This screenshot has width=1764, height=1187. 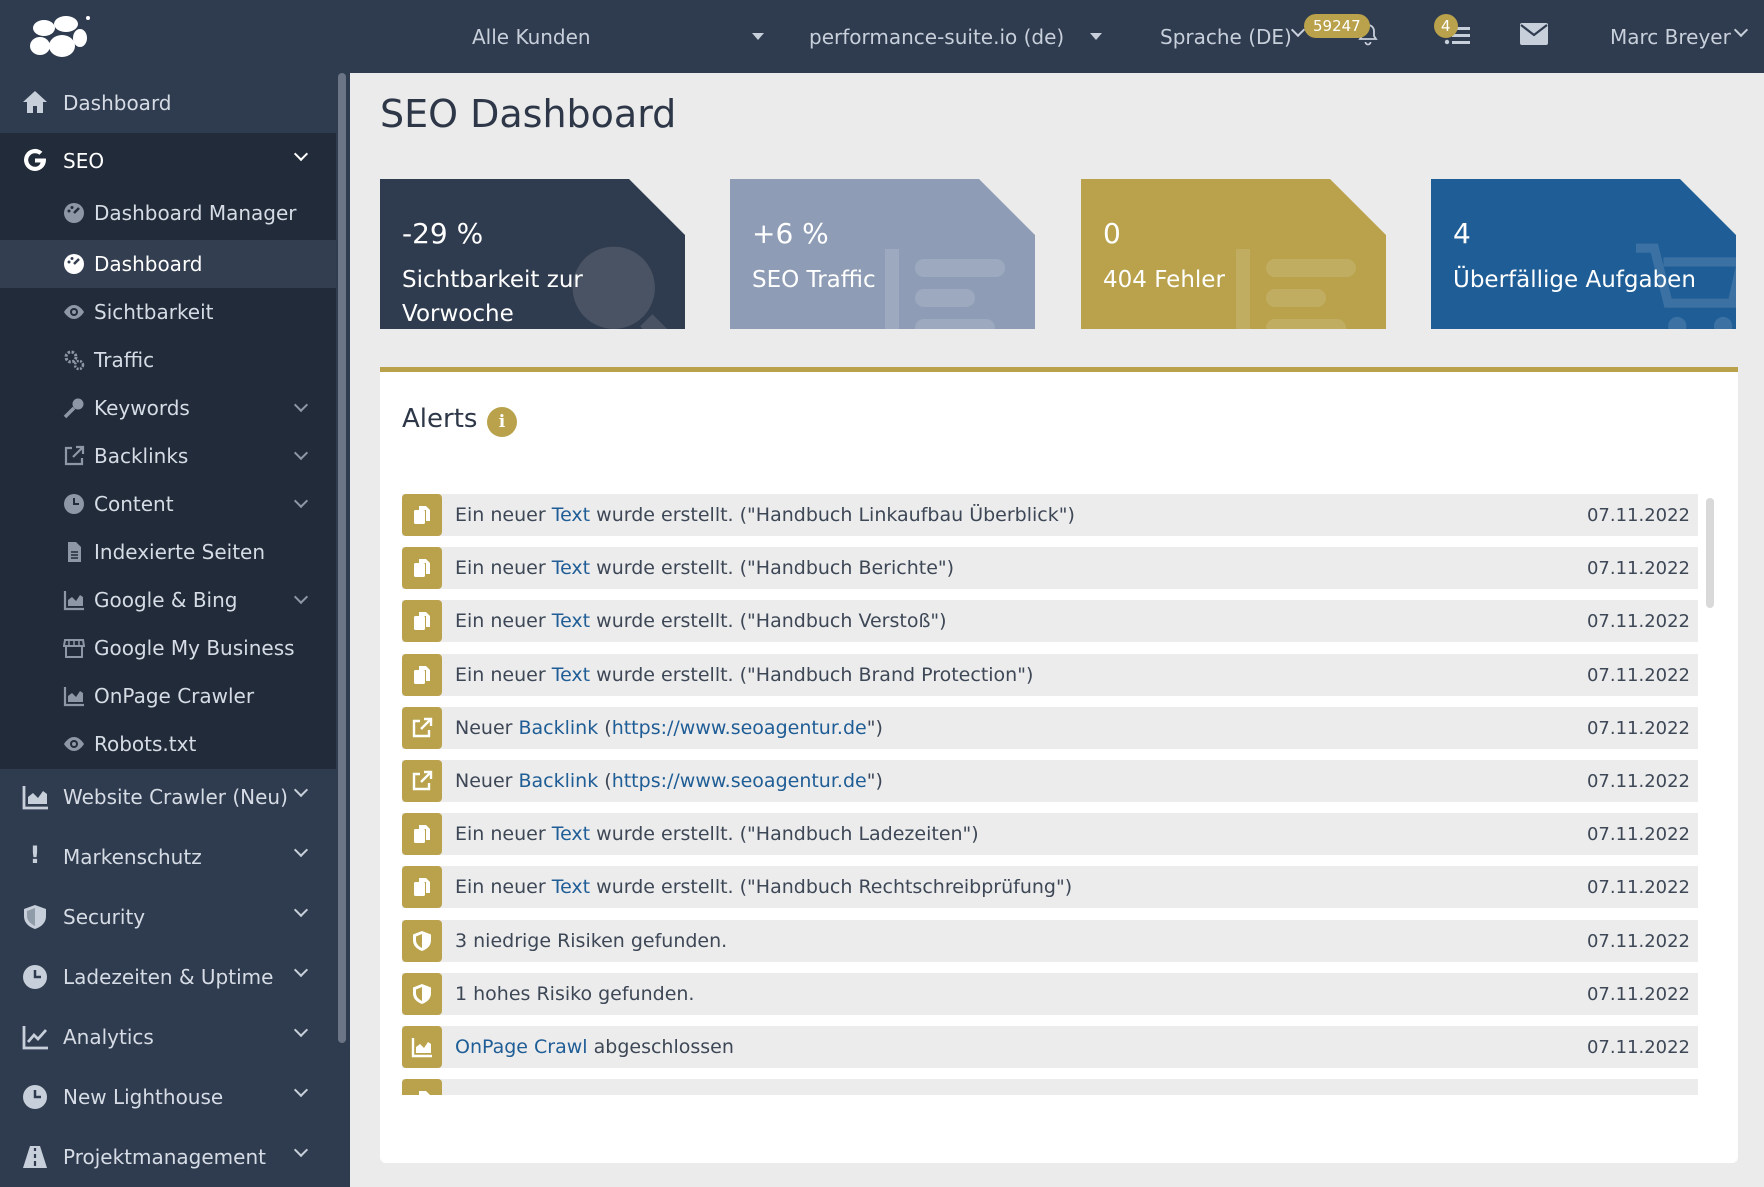 I want to click on kpi-value: +6 %, so click(x=790, y=233).